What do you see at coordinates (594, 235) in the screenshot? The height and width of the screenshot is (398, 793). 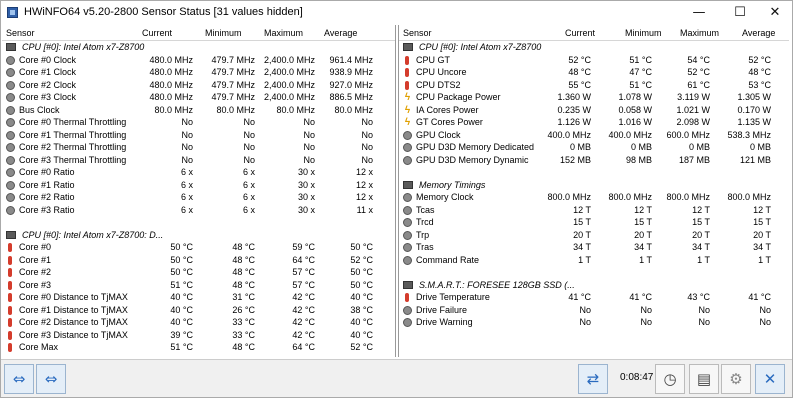 I see `sensor-row: Trp 20 T 20 T 20 T 20 T` at bounding box center [594, 235].